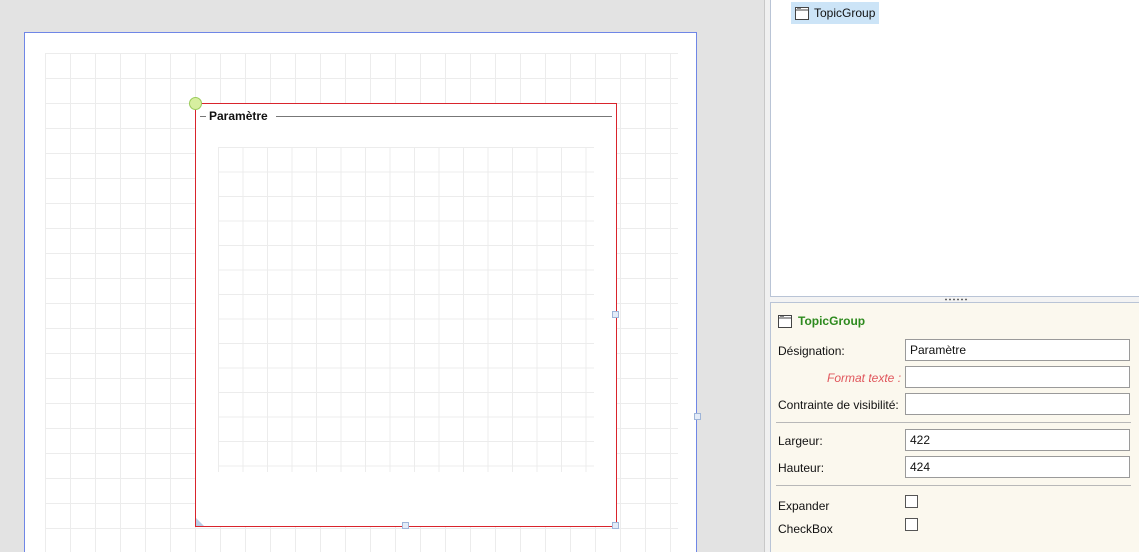 Image resolution: width=1139 pixels, height=552 pixels. I want to click on anchor-handle, so click(195, 103).